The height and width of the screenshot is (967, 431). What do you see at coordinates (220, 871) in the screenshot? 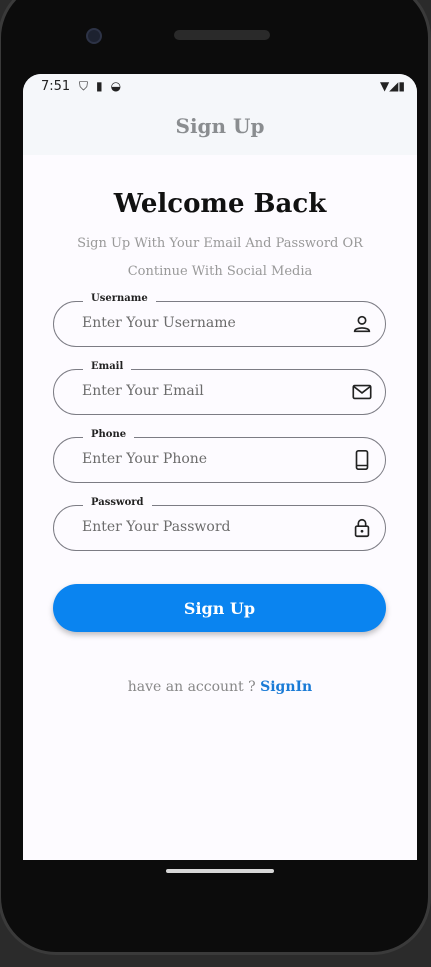
I see `home-indicator` at bounding box center [220, 871].